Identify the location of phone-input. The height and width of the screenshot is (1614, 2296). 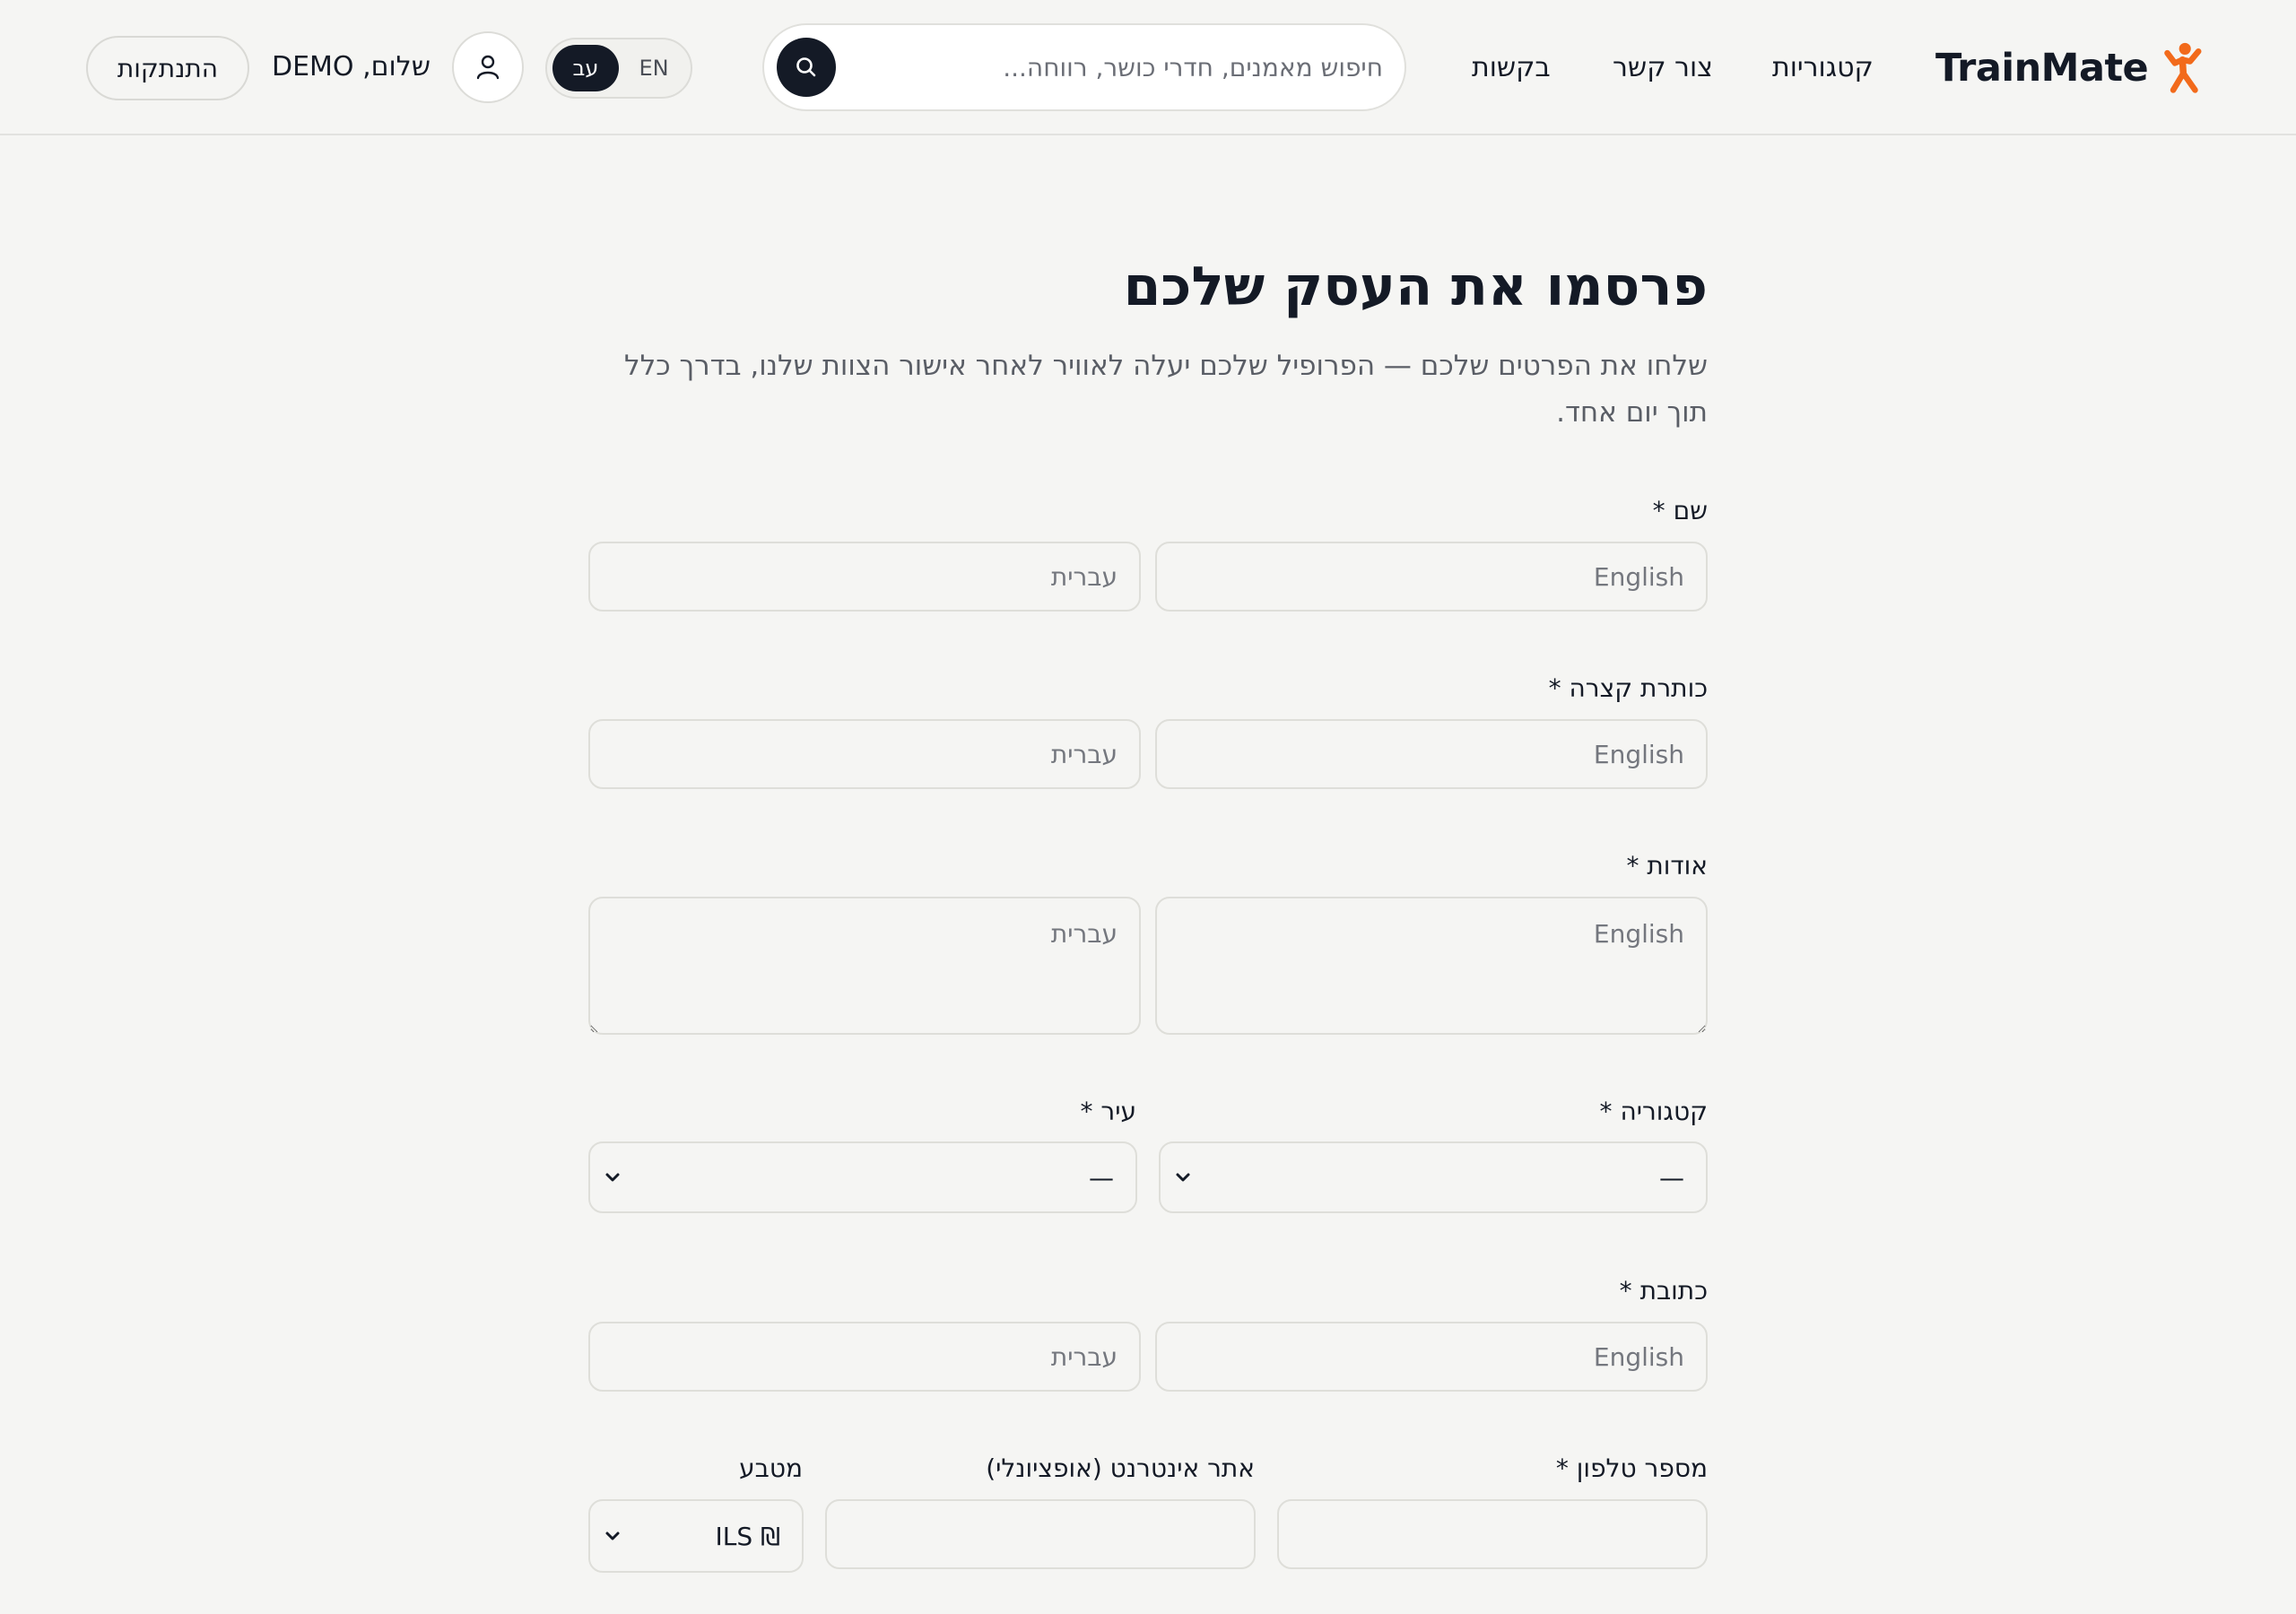
(1492, 1534).